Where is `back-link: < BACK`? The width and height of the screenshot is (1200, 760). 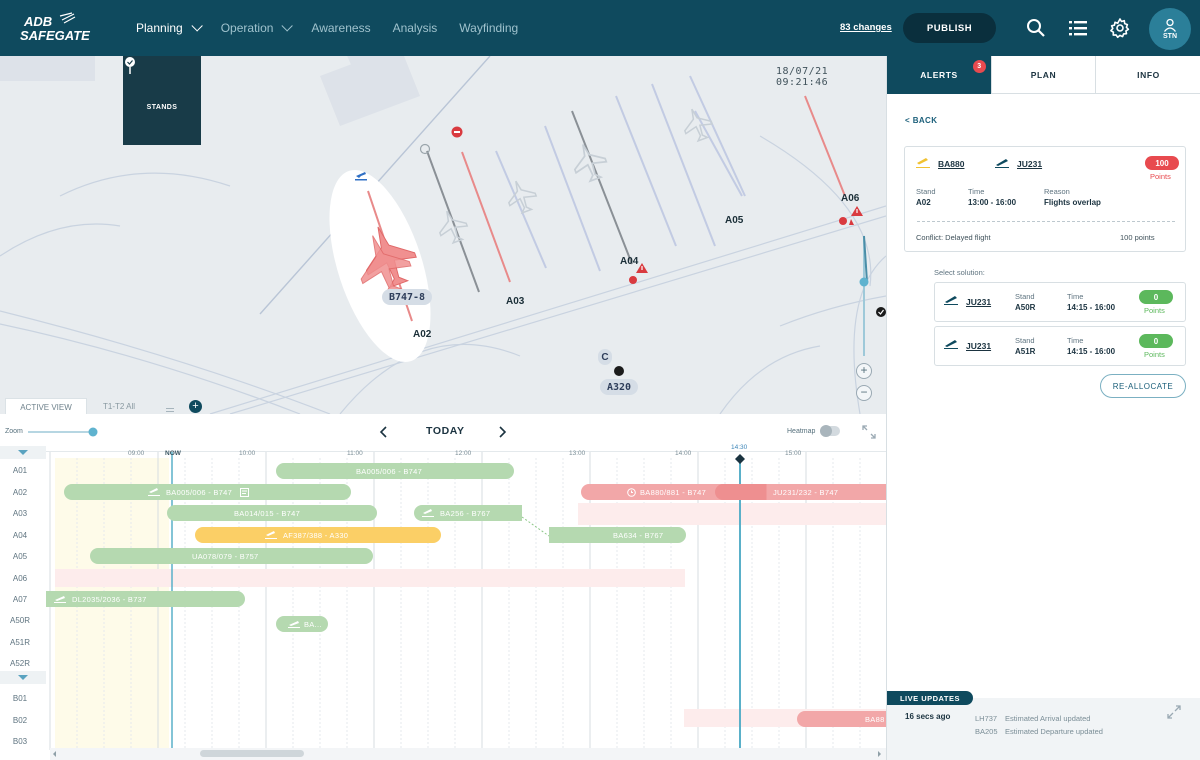 back-link: < BACK is located at coordinates (921, 120).